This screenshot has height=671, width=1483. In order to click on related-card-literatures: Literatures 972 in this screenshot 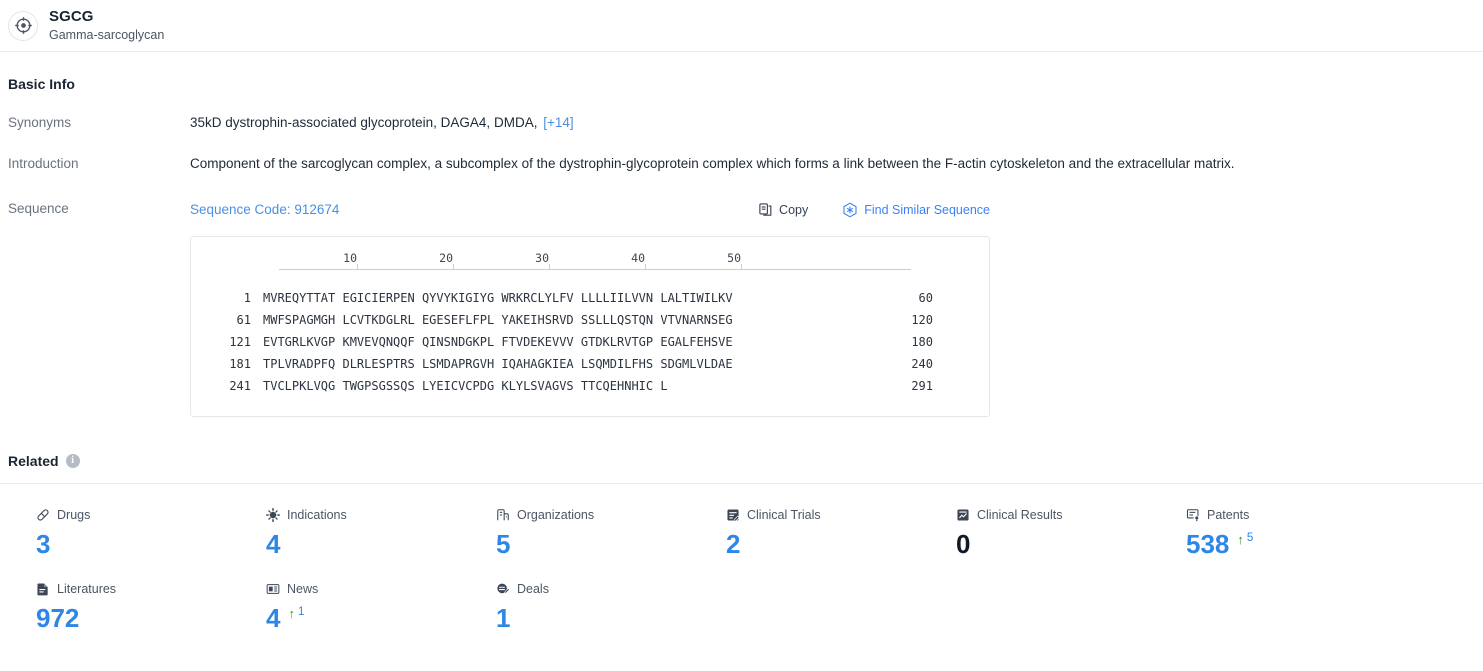, I will do `click(151, 609)`.